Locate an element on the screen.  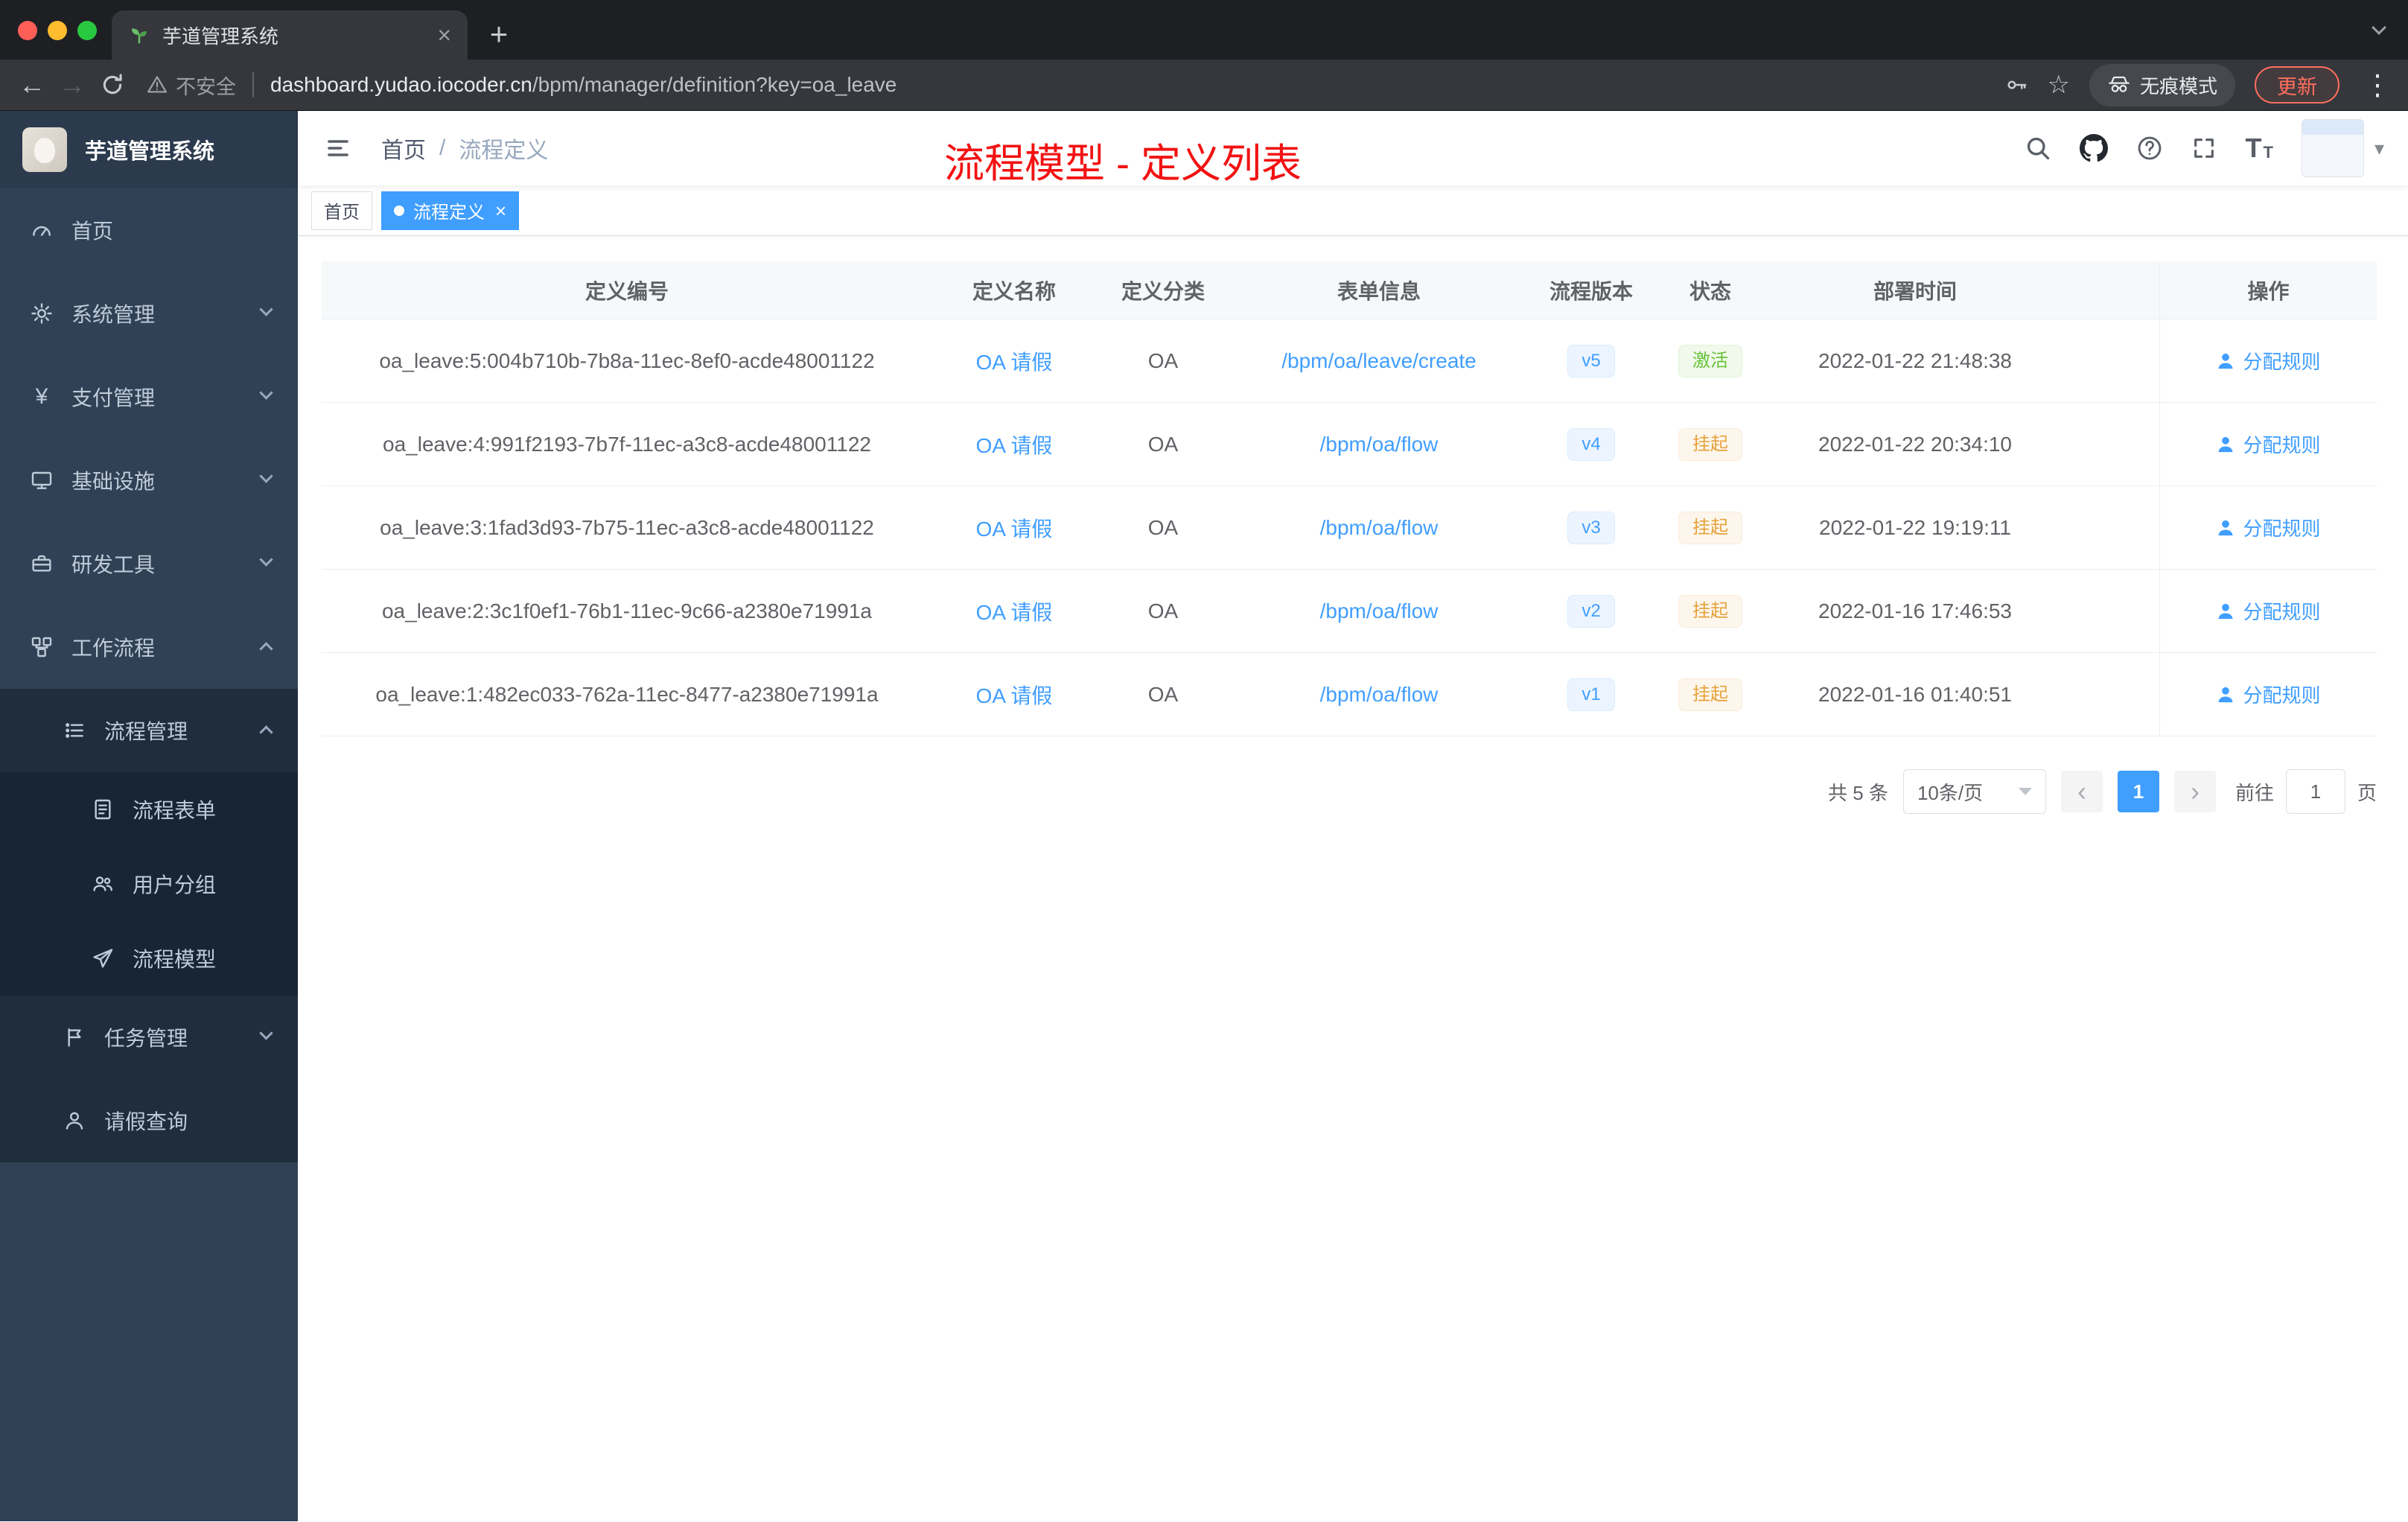
tag-process-definition: 流程定义 × is located at coordinates (450, 210).